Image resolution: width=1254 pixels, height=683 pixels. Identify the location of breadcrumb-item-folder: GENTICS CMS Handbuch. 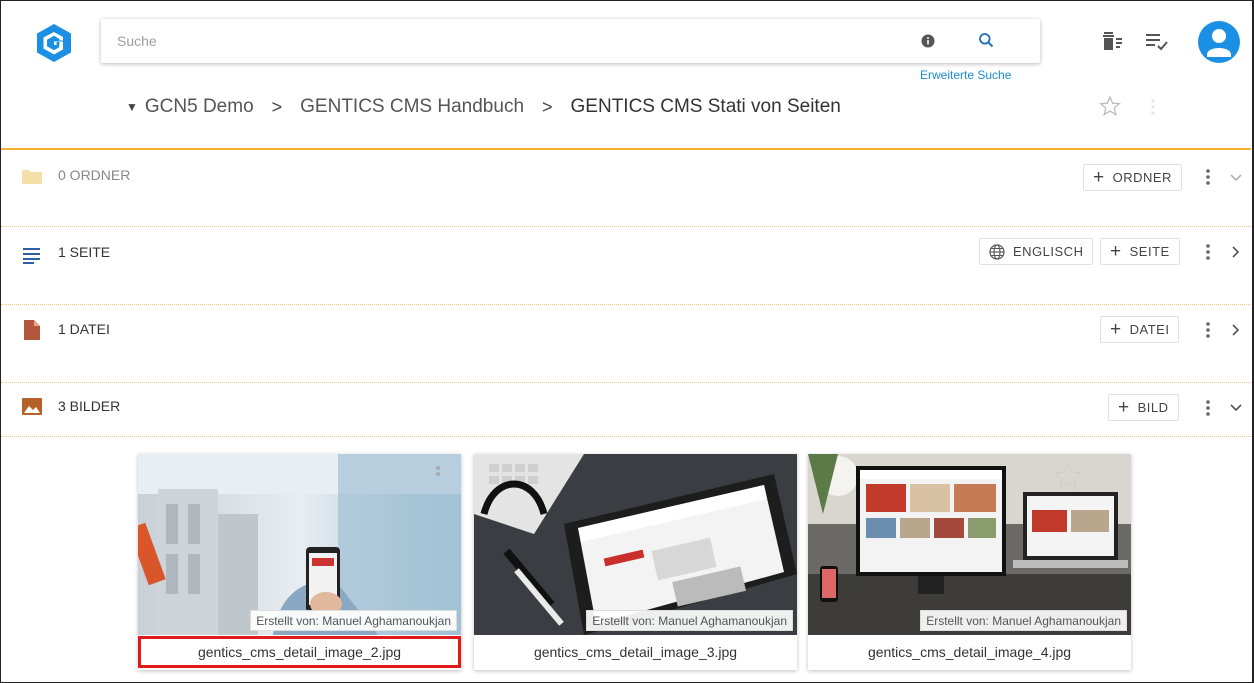
(412, 107).